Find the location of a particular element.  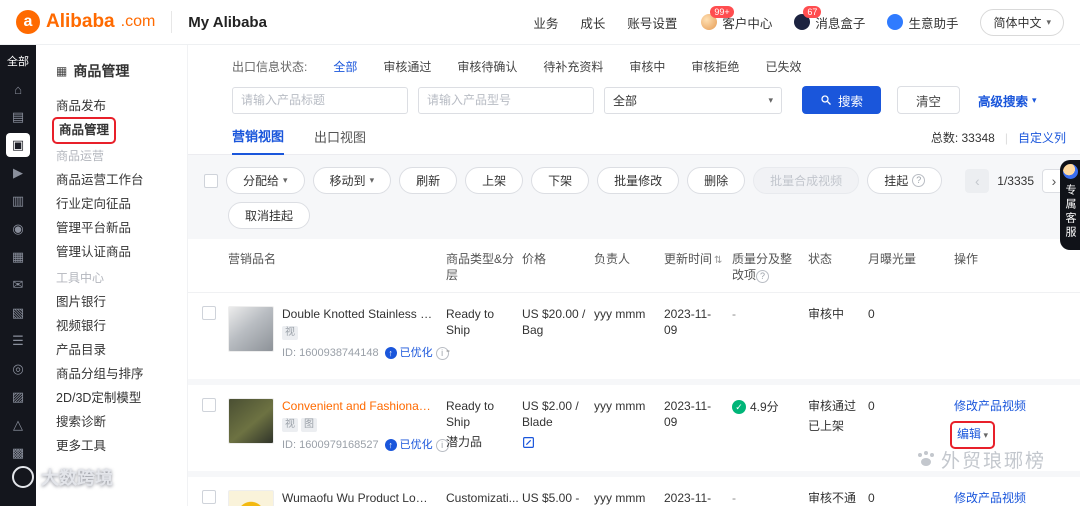

header-tool-message: 消息盒子 67 is located at coordinates (829, 18).